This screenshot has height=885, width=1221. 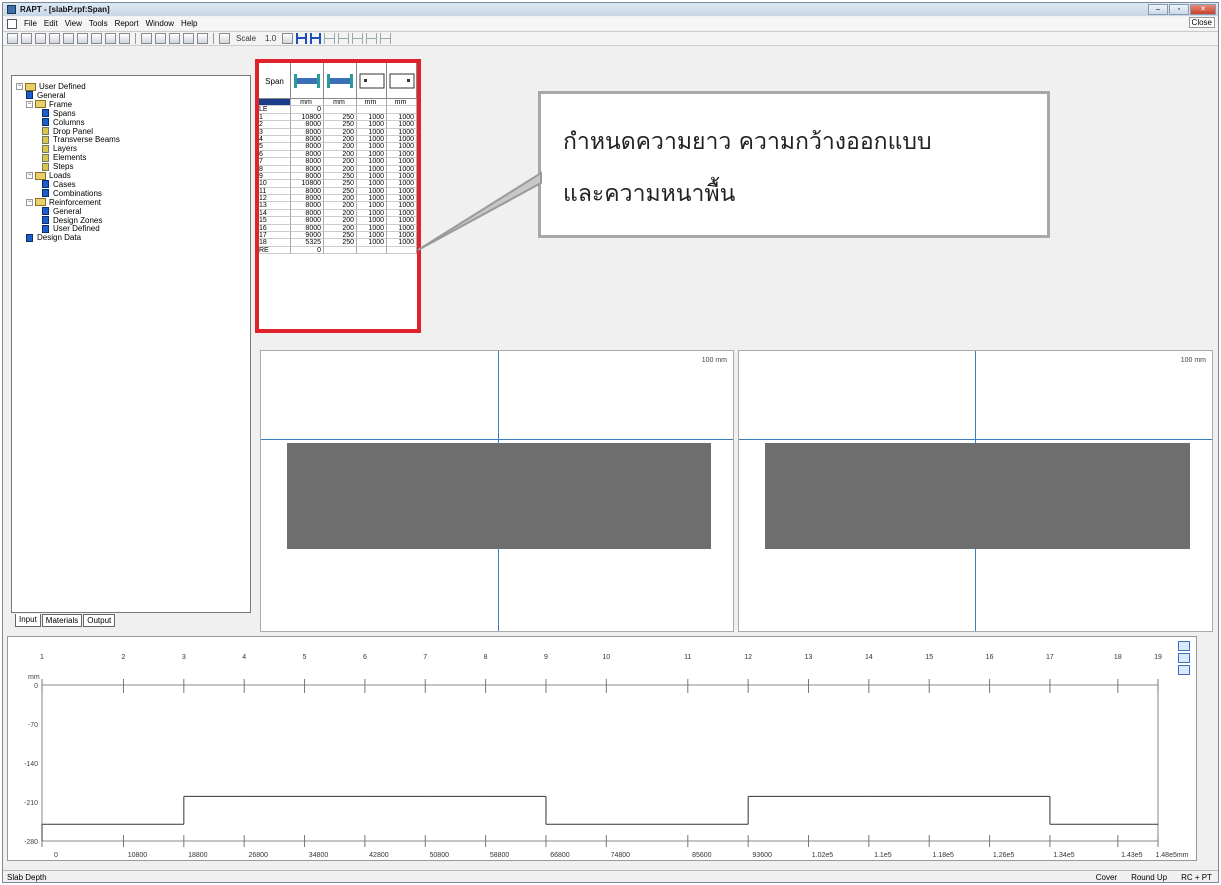 I want to click on tree-item: Spans, so click(x=59, y=113).